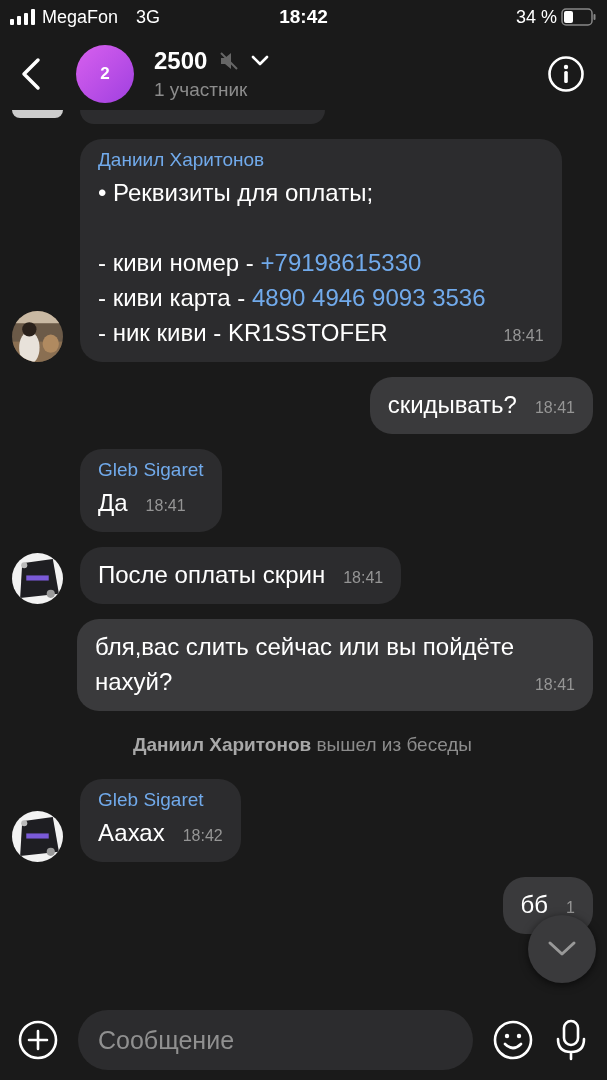 This screenshot has width=607, height=1080. I want to click on message-text: После оплаты скрин, so click(212, 575).